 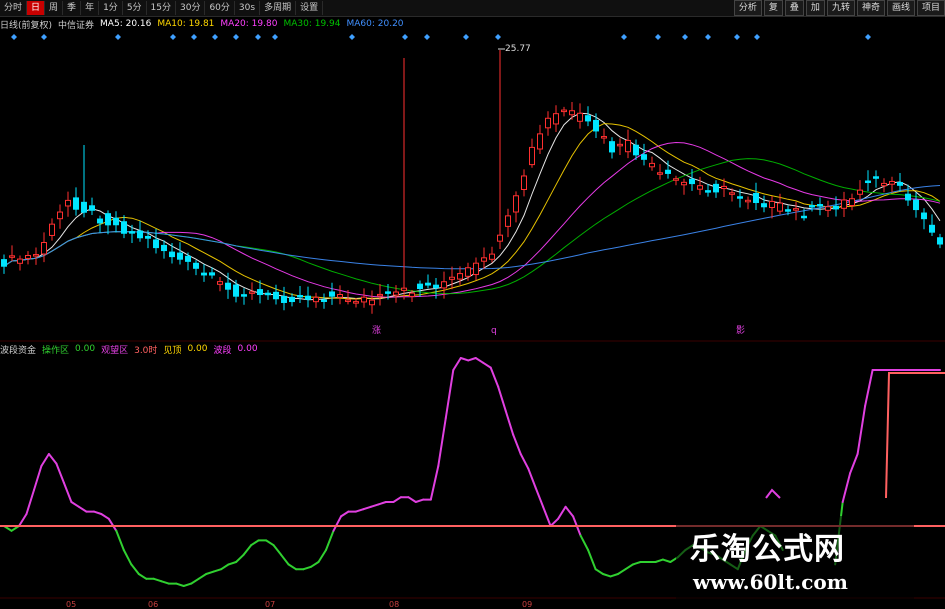 I want to click on axis-tick-label: 05, so click(x=71, y=604).